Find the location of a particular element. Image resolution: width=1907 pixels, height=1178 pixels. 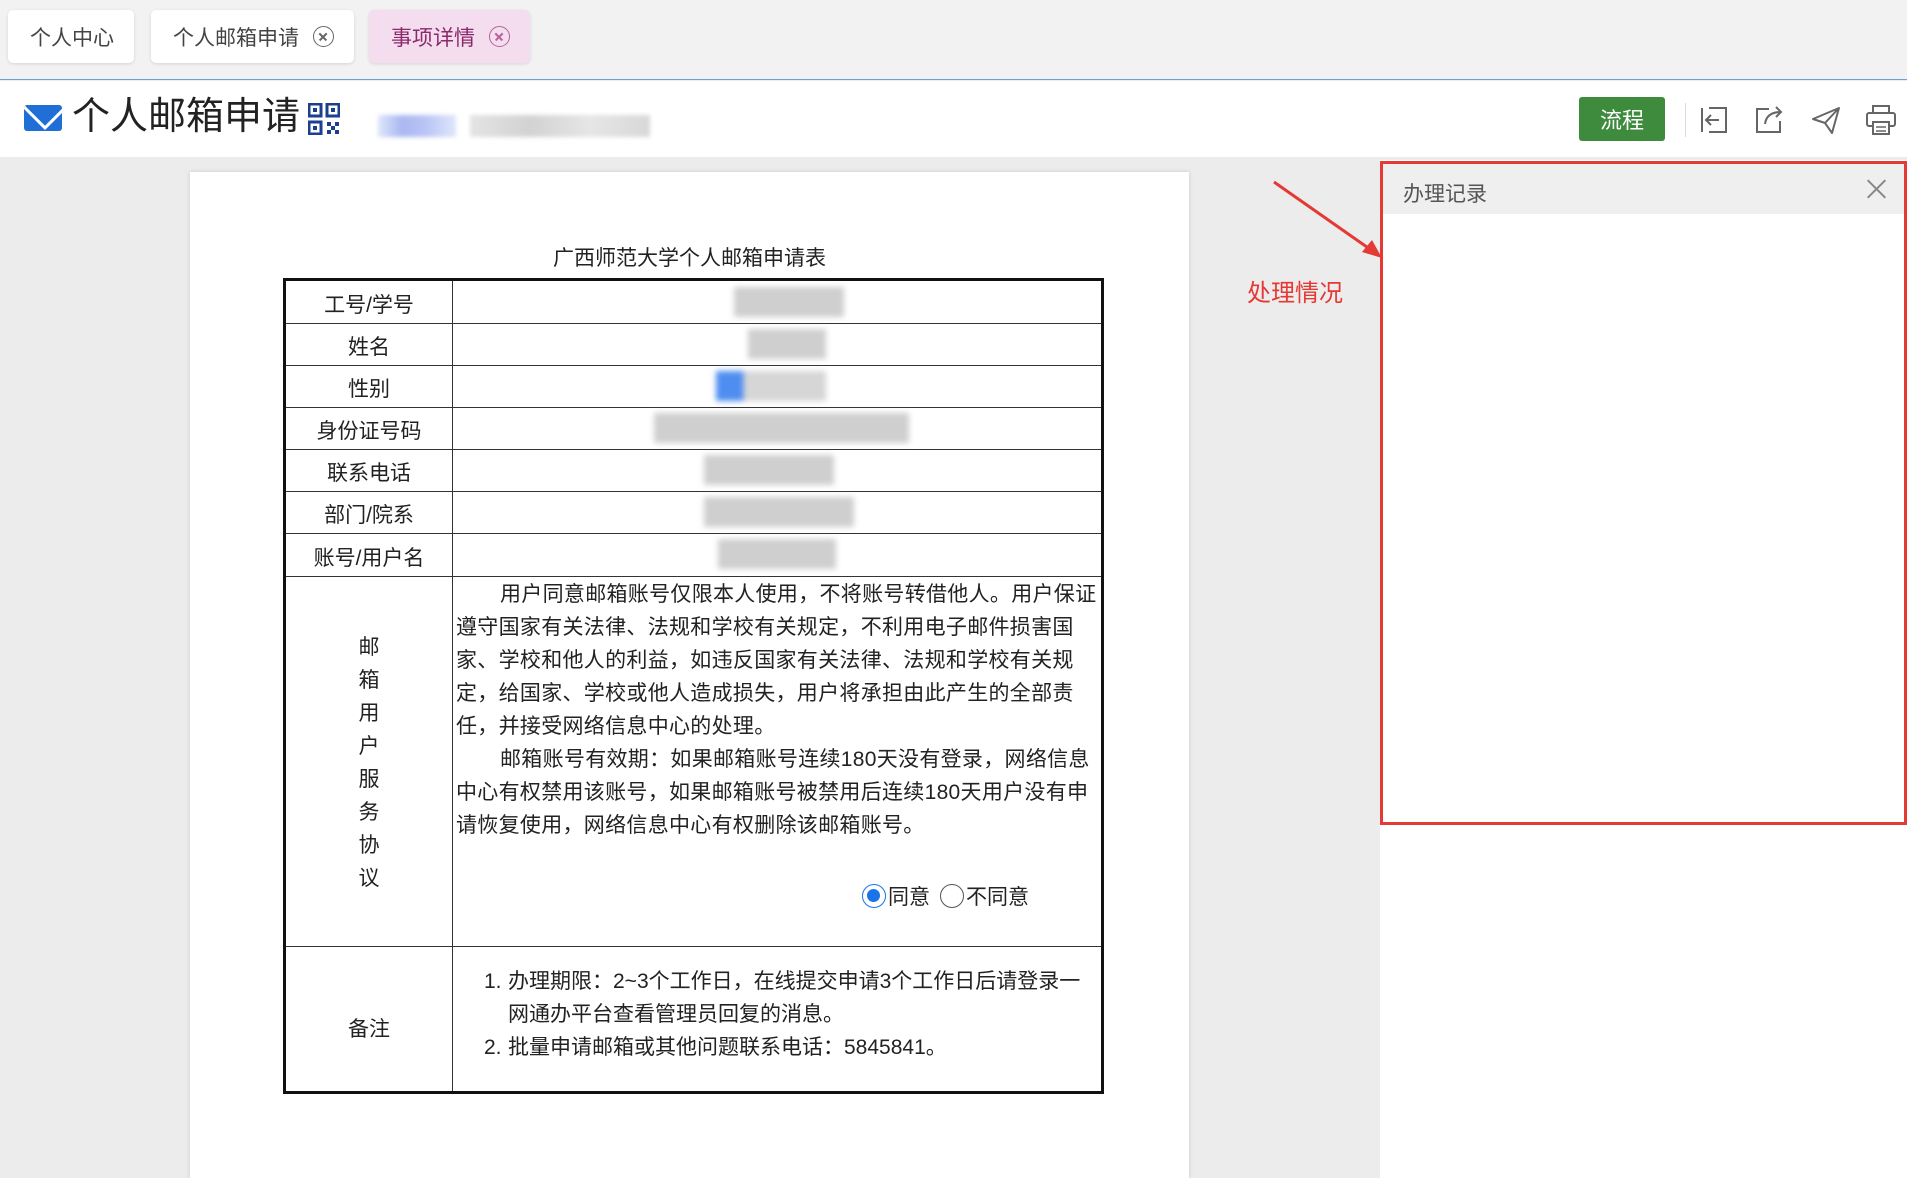

record-panel-header: 办理记录 is located at coordinates (1643, 189).